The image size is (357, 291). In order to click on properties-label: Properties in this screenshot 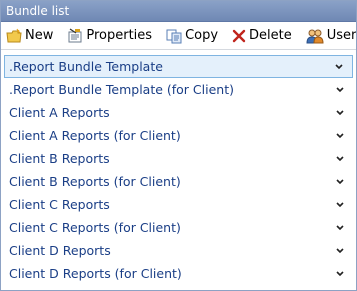, I will do `click(119, 35)`.